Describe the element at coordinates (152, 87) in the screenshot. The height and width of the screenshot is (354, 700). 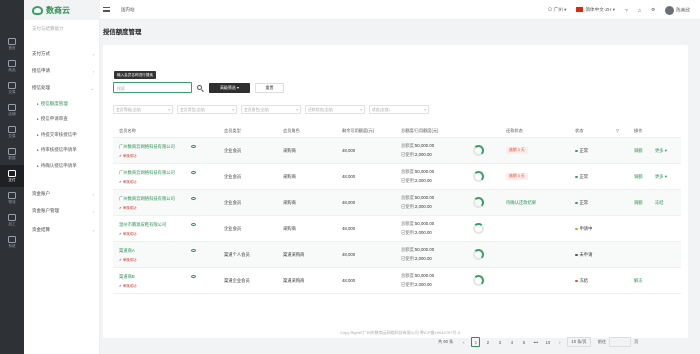
I see `search-input: 搜索` at that location.